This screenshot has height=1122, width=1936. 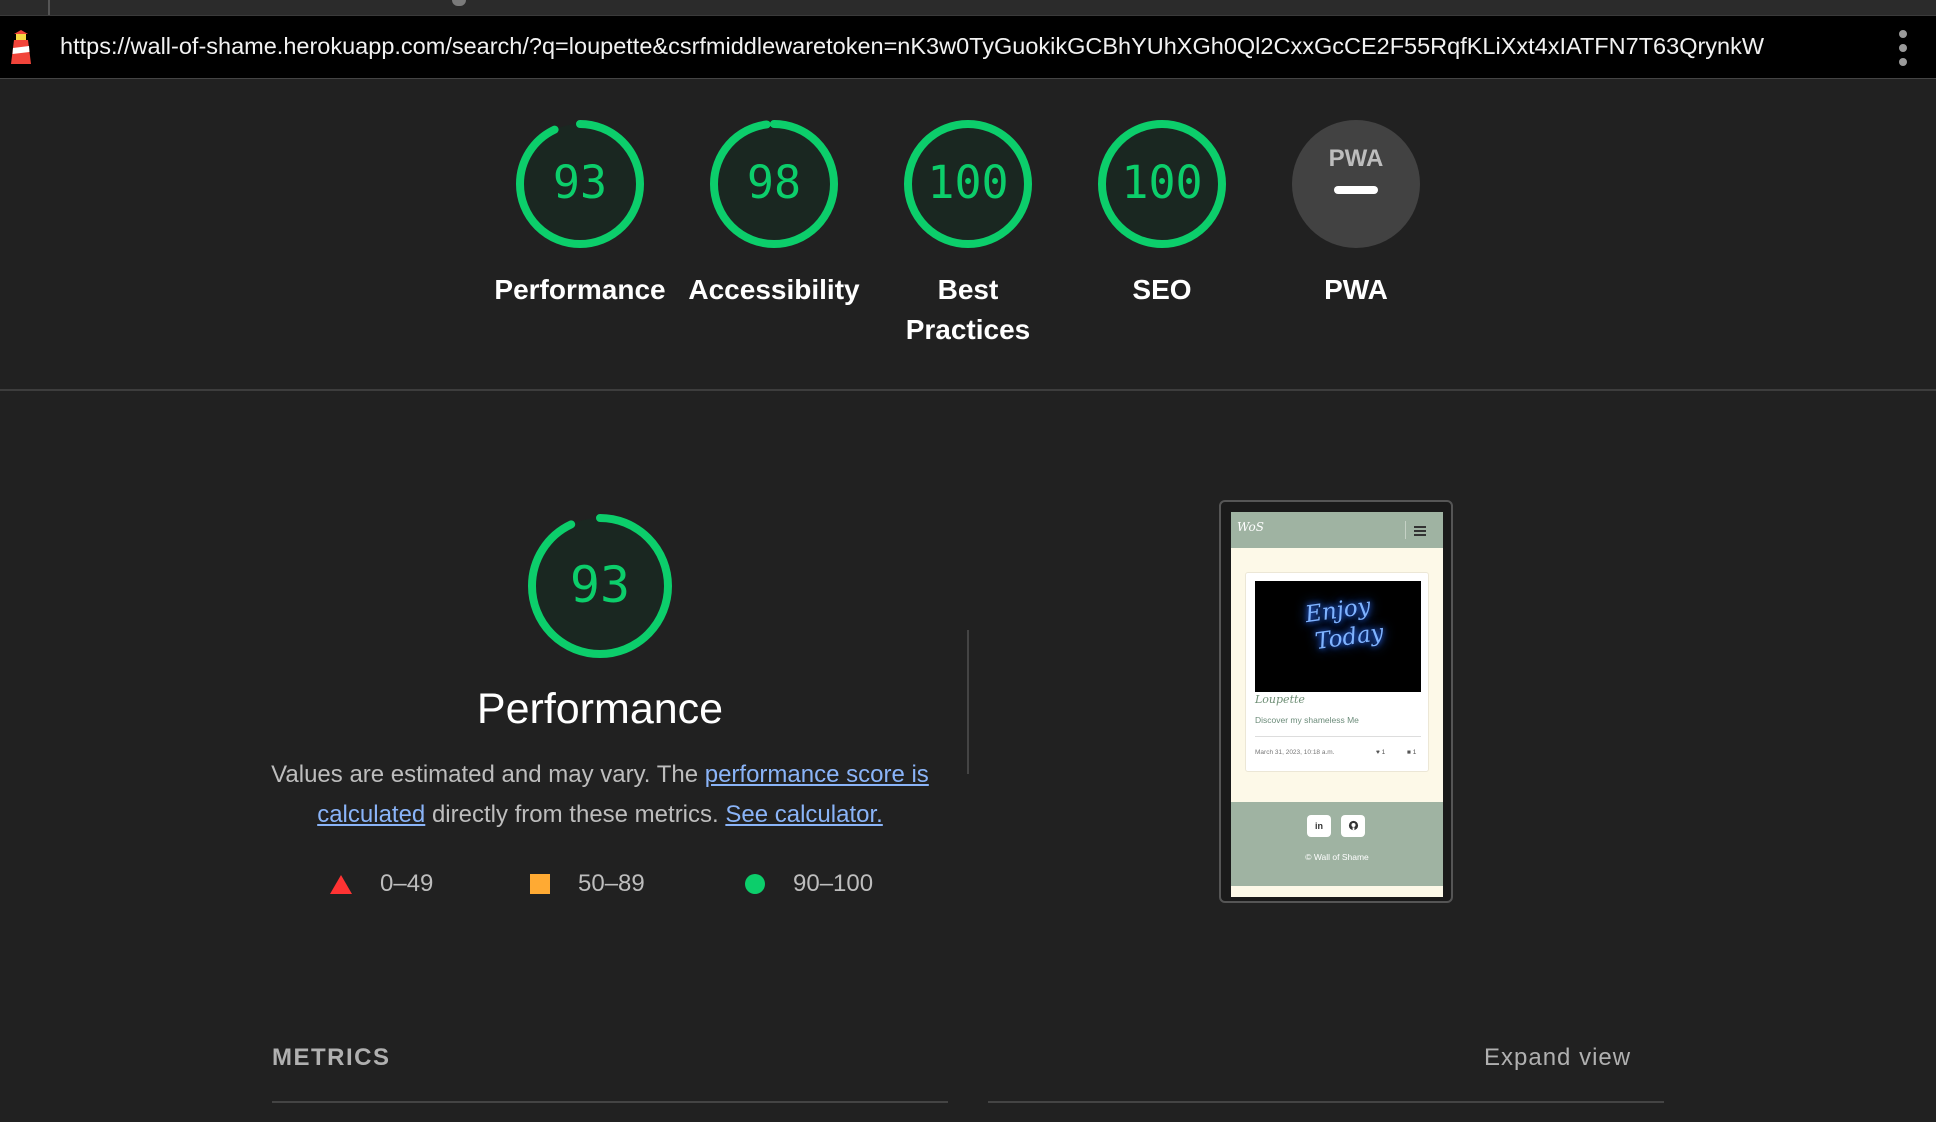 I want to click on post-username: Loupette, so click(x=1280, y=699).